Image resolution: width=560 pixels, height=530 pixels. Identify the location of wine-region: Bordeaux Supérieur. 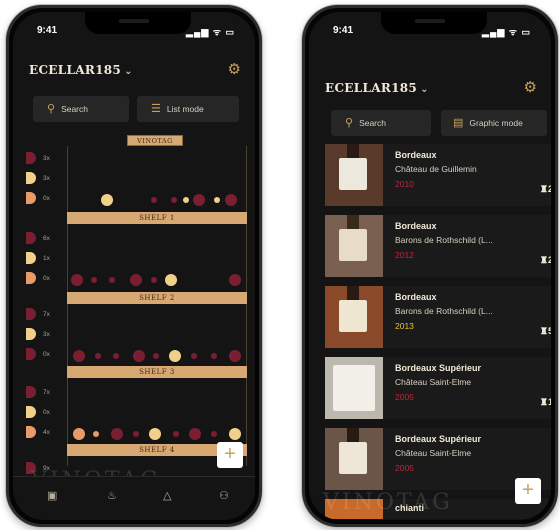
(438, 368).